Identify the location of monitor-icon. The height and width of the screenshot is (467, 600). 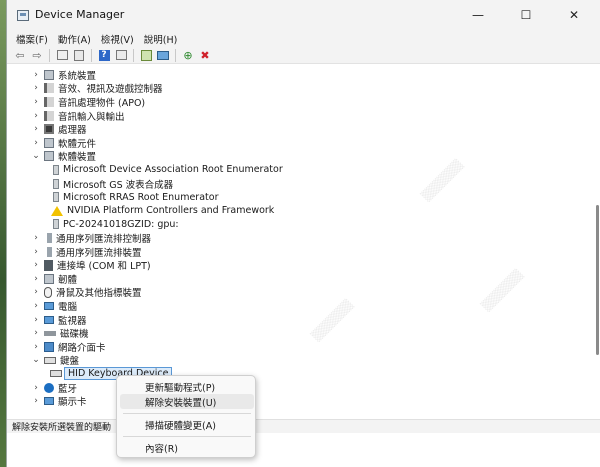
(49, 319).